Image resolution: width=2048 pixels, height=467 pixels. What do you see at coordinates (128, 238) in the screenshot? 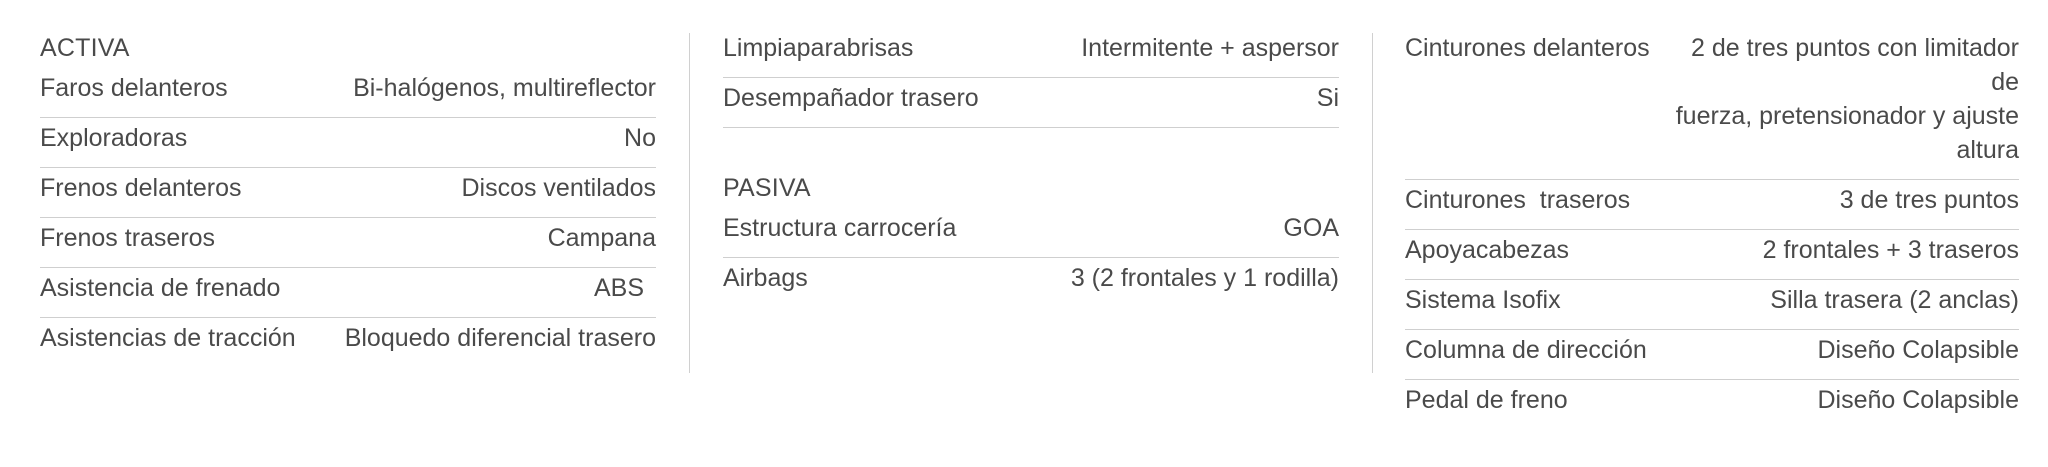
I see `spec-label: Frenos traseros` at bounding box center [128, 238].